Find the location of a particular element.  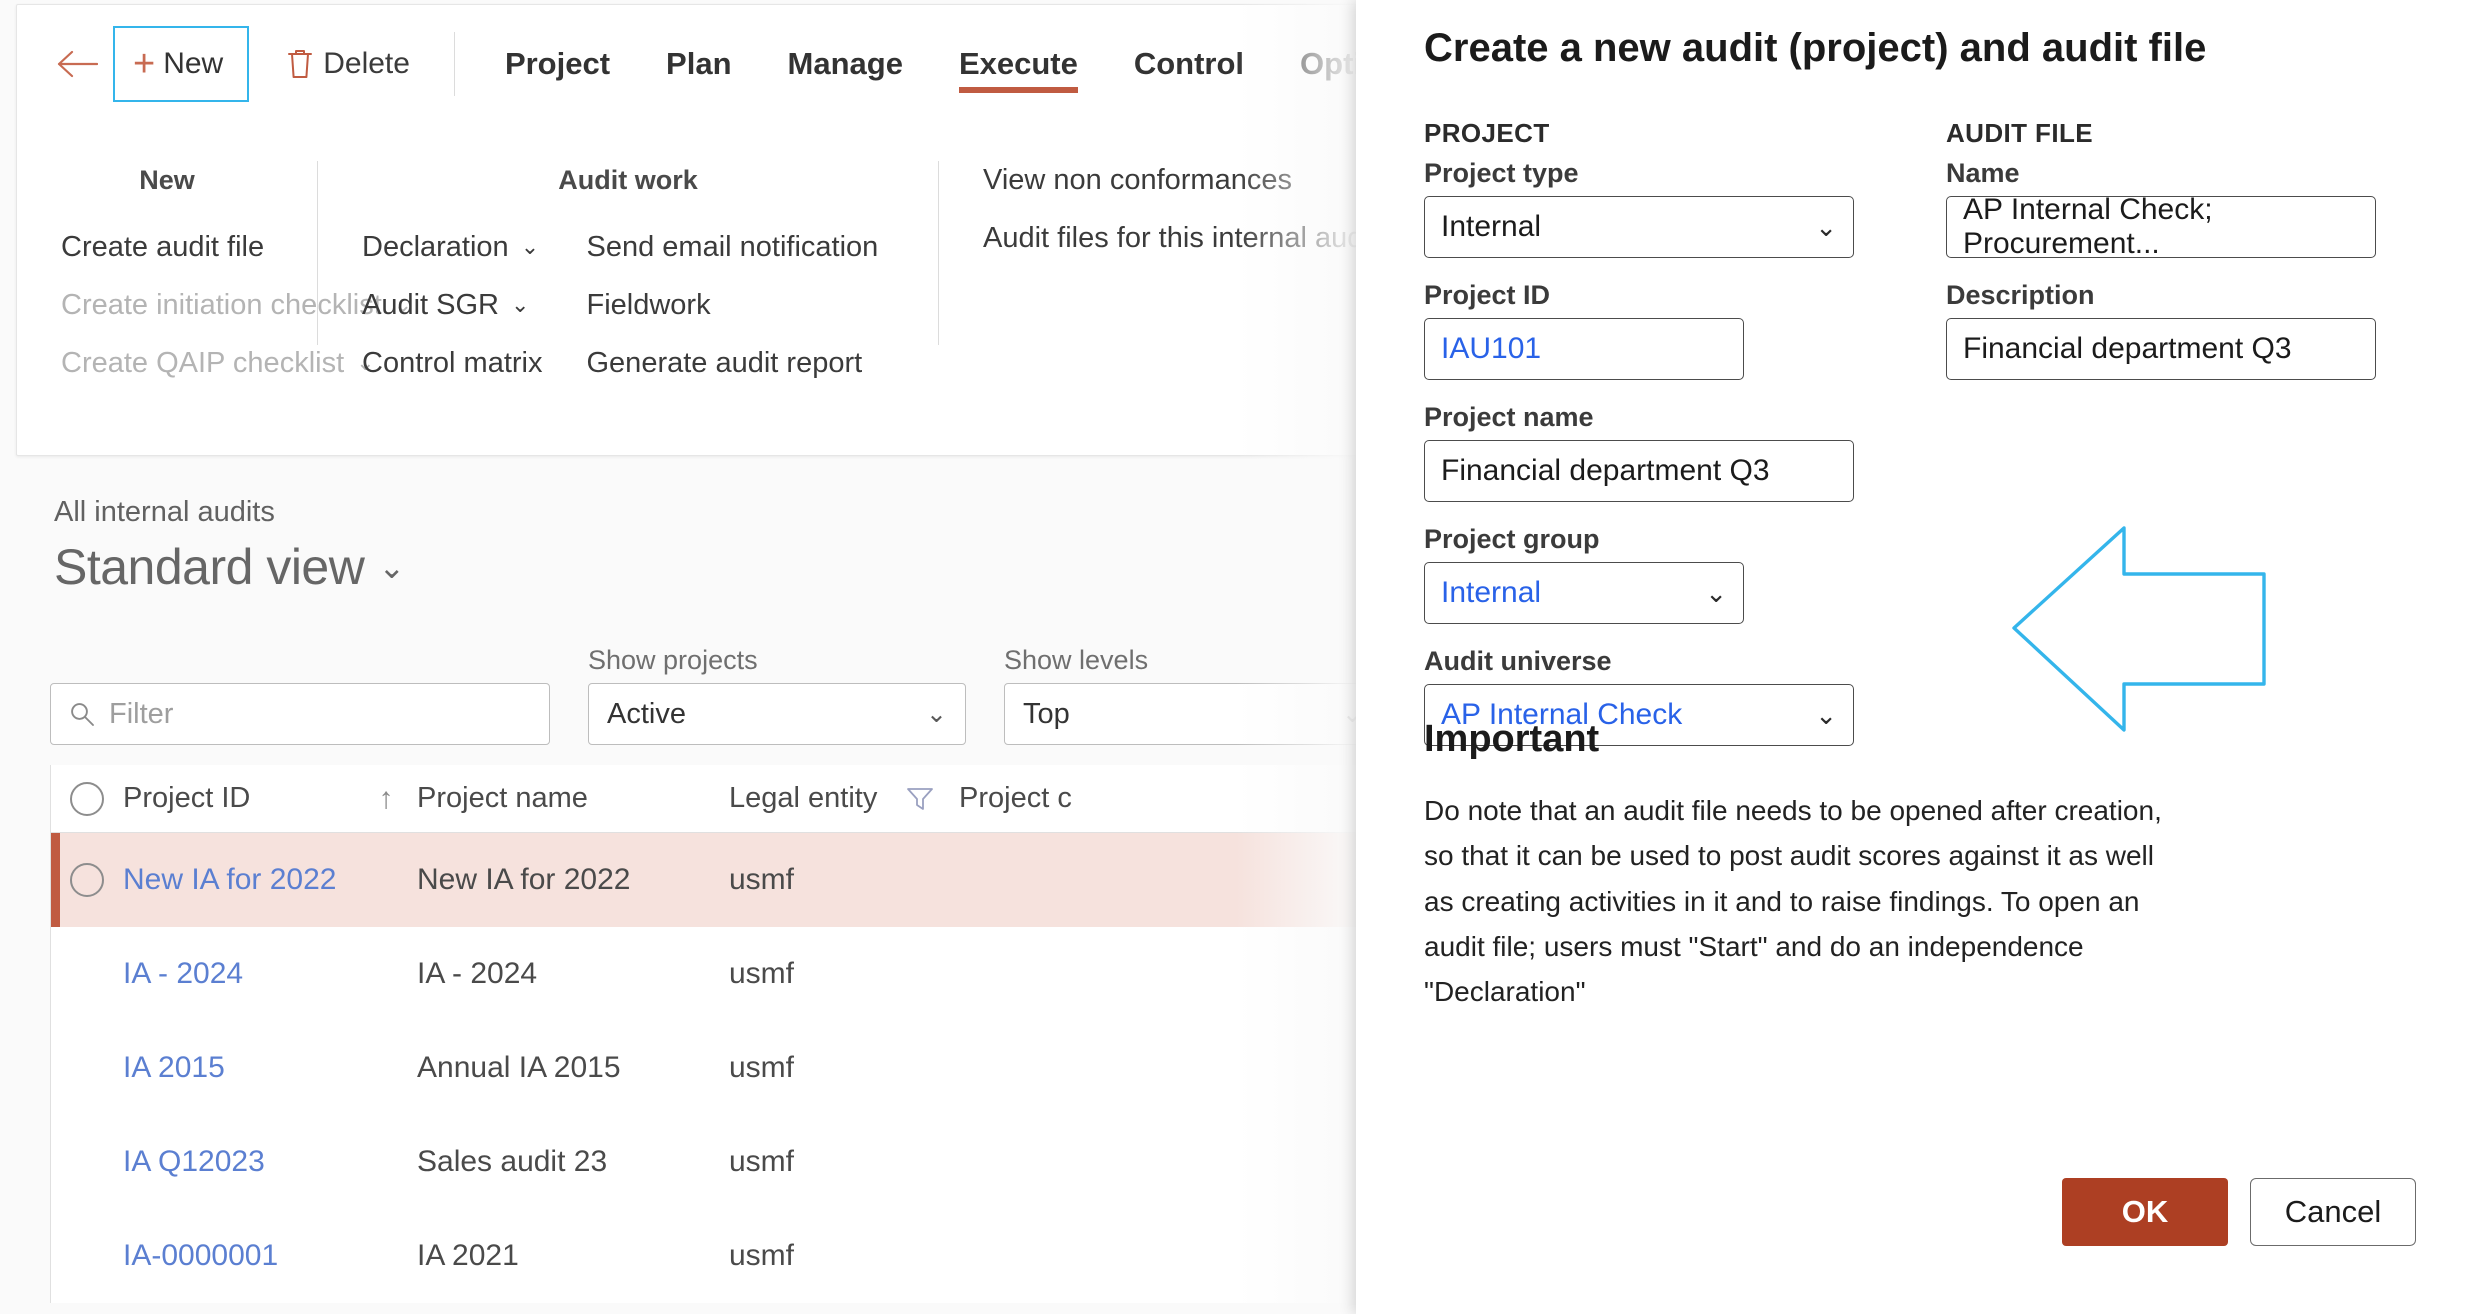

description-input: Financial department Q3 is located at coordinates (2161, 349).